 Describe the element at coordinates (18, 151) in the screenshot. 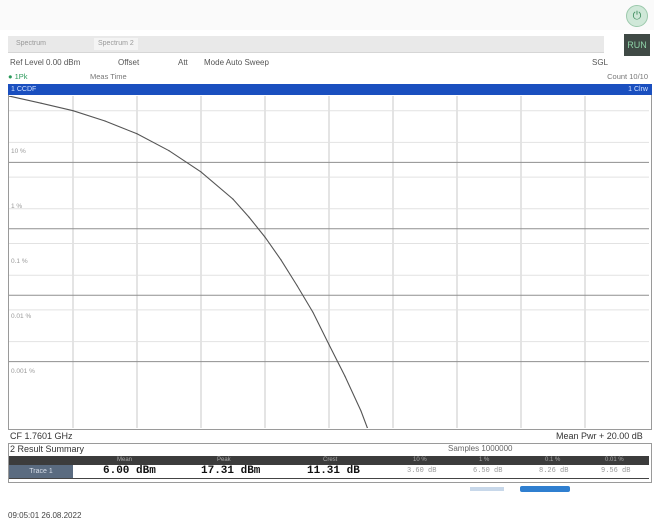

I see `y-tick-label: 10 %` at that location.